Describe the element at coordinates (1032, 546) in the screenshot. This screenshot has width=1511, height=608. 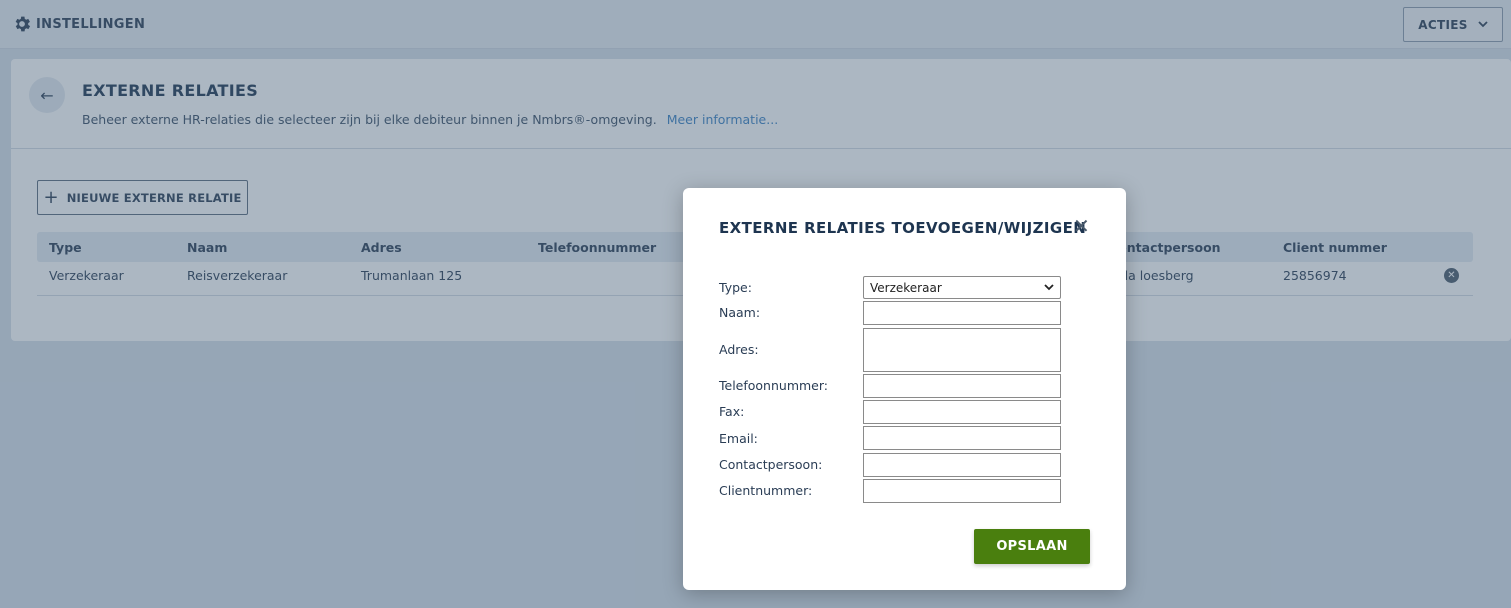
I see `save-button: OPSLAAN` at that location.